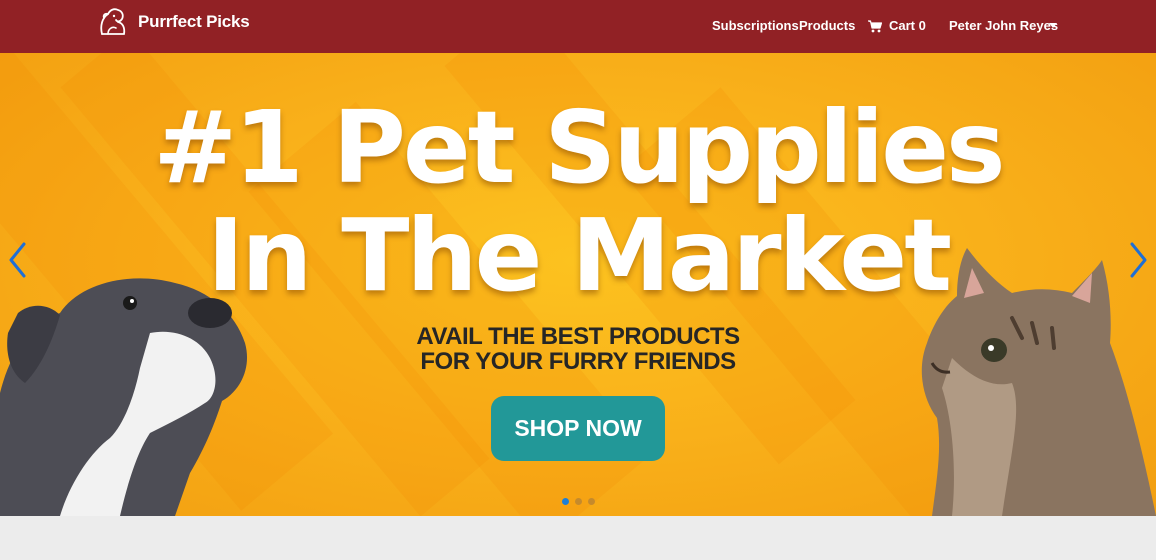  Describe the element at coordinates (578, 336) in the screenshot. I see `hero-subline-line1: AVAIL THE BEST PRODUCTS` at that location.